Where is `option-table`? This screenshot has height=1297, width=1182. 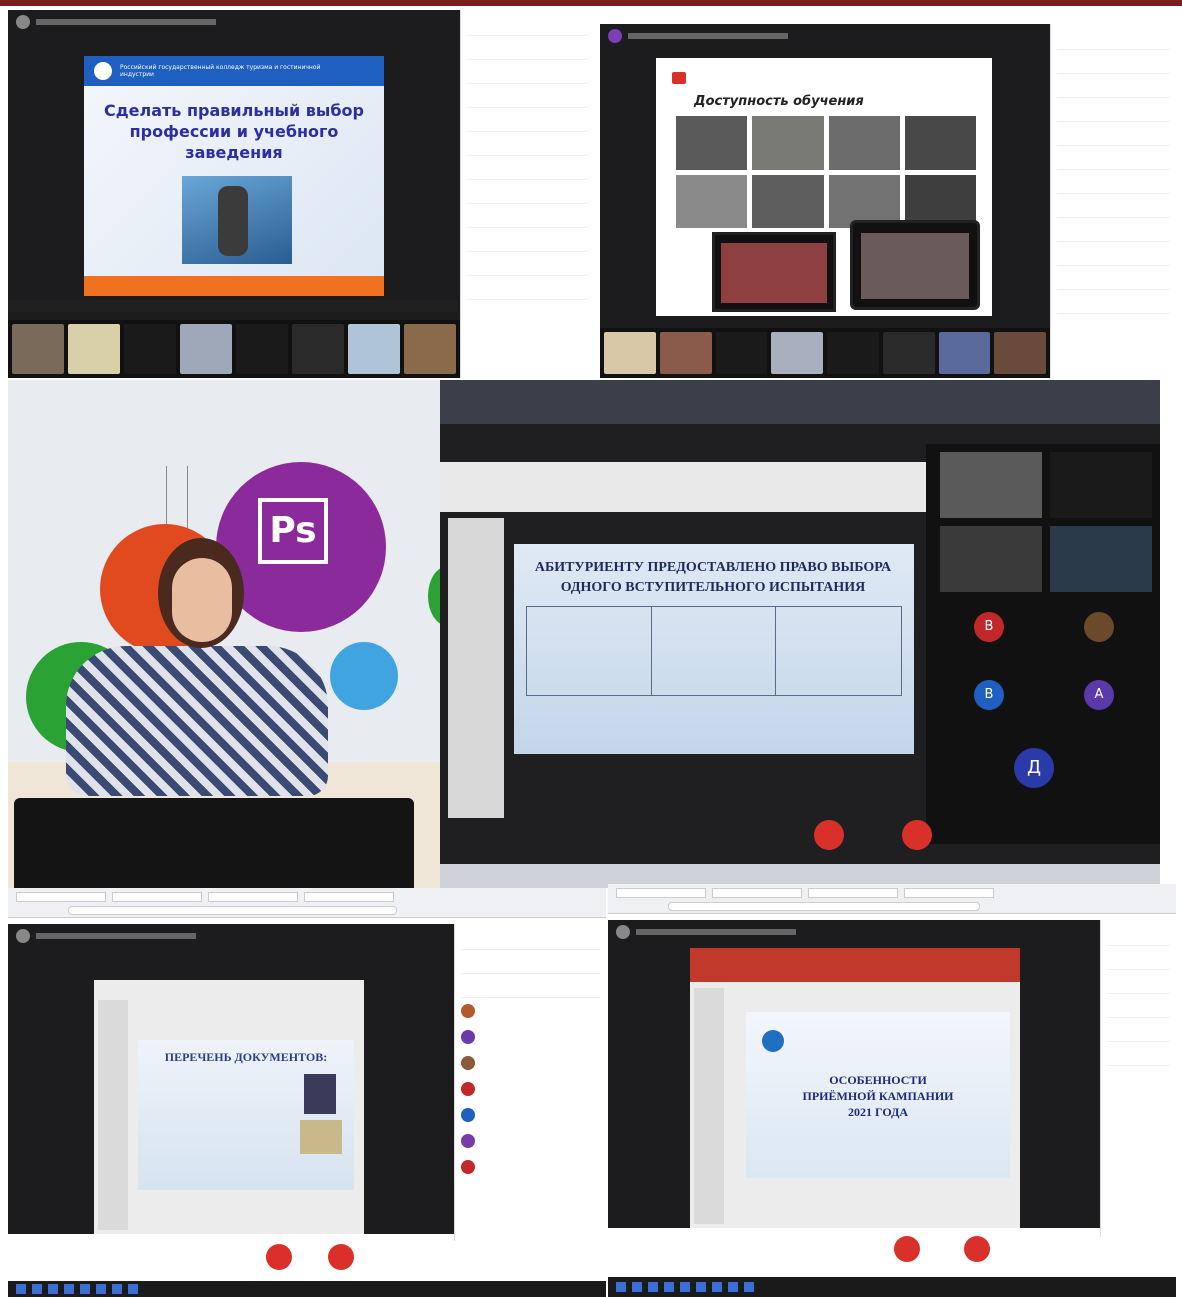
option-table is located at coordinates (714, 651).